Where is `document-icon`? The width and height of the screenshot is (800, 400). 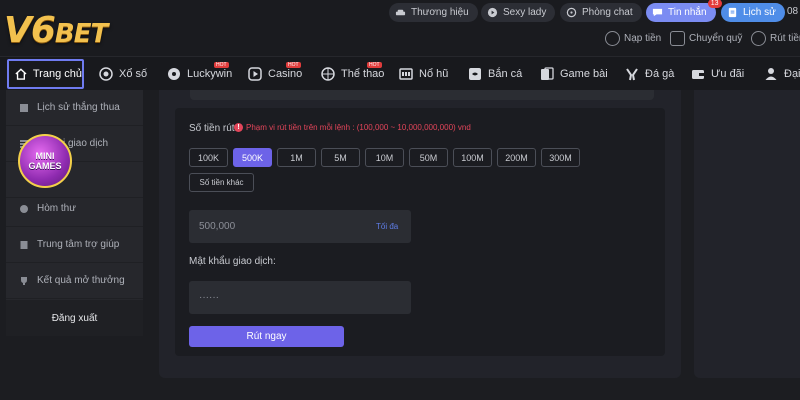
document-icon is located at coordinates (732, 12).